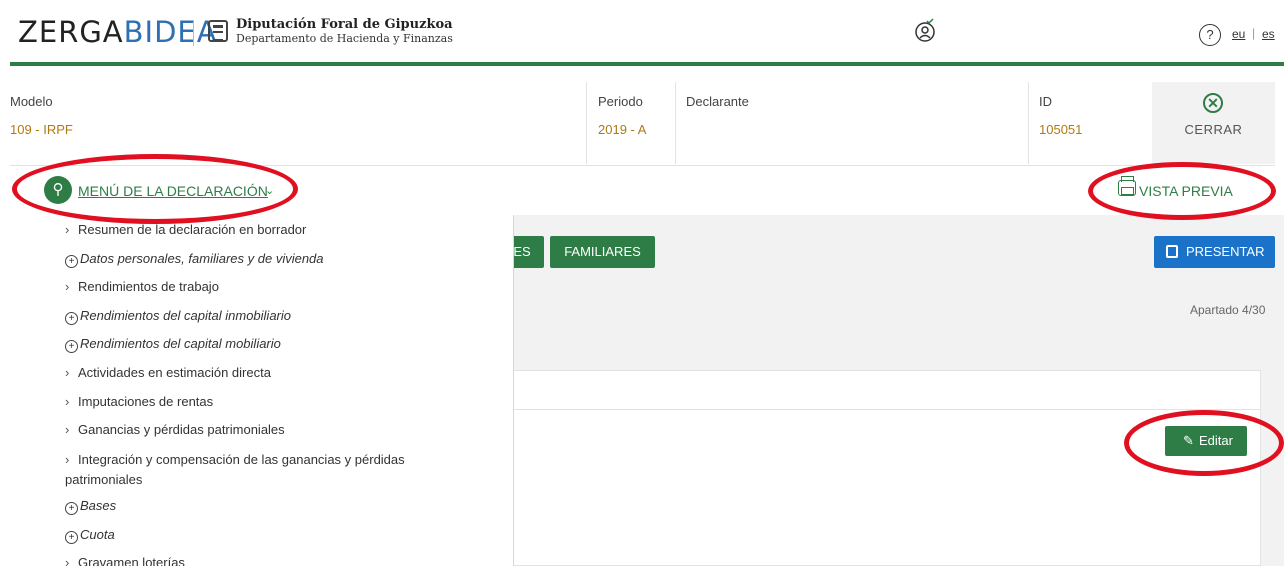  I want to click on id-label: ID, so click(1045, 101).